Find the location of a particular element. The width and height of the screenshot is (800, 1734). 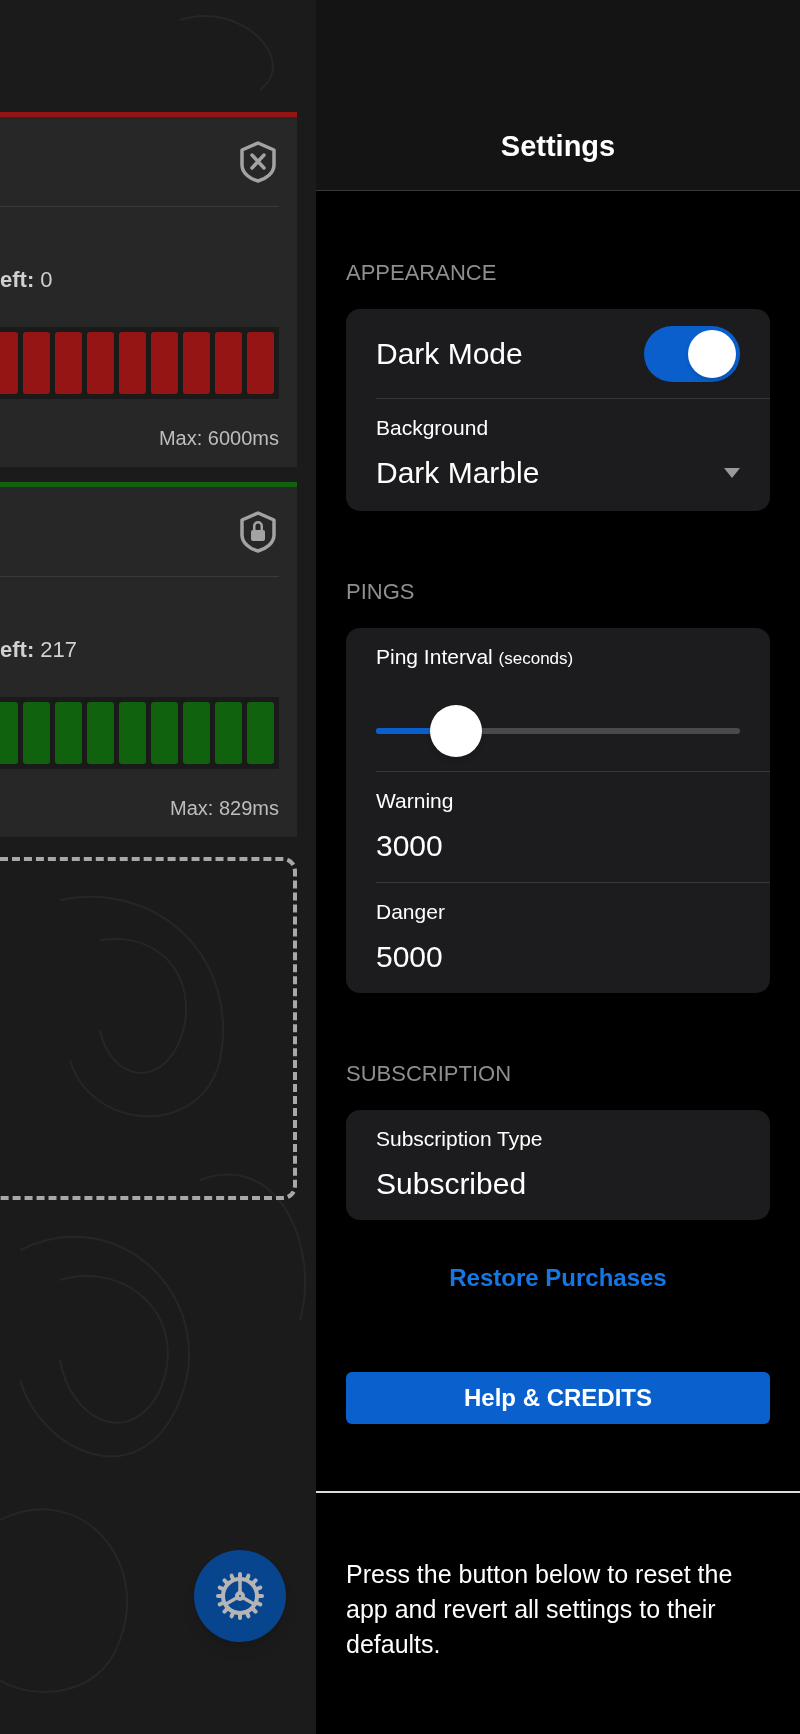

input-field: 5000 is located at coordinates (558, 957).